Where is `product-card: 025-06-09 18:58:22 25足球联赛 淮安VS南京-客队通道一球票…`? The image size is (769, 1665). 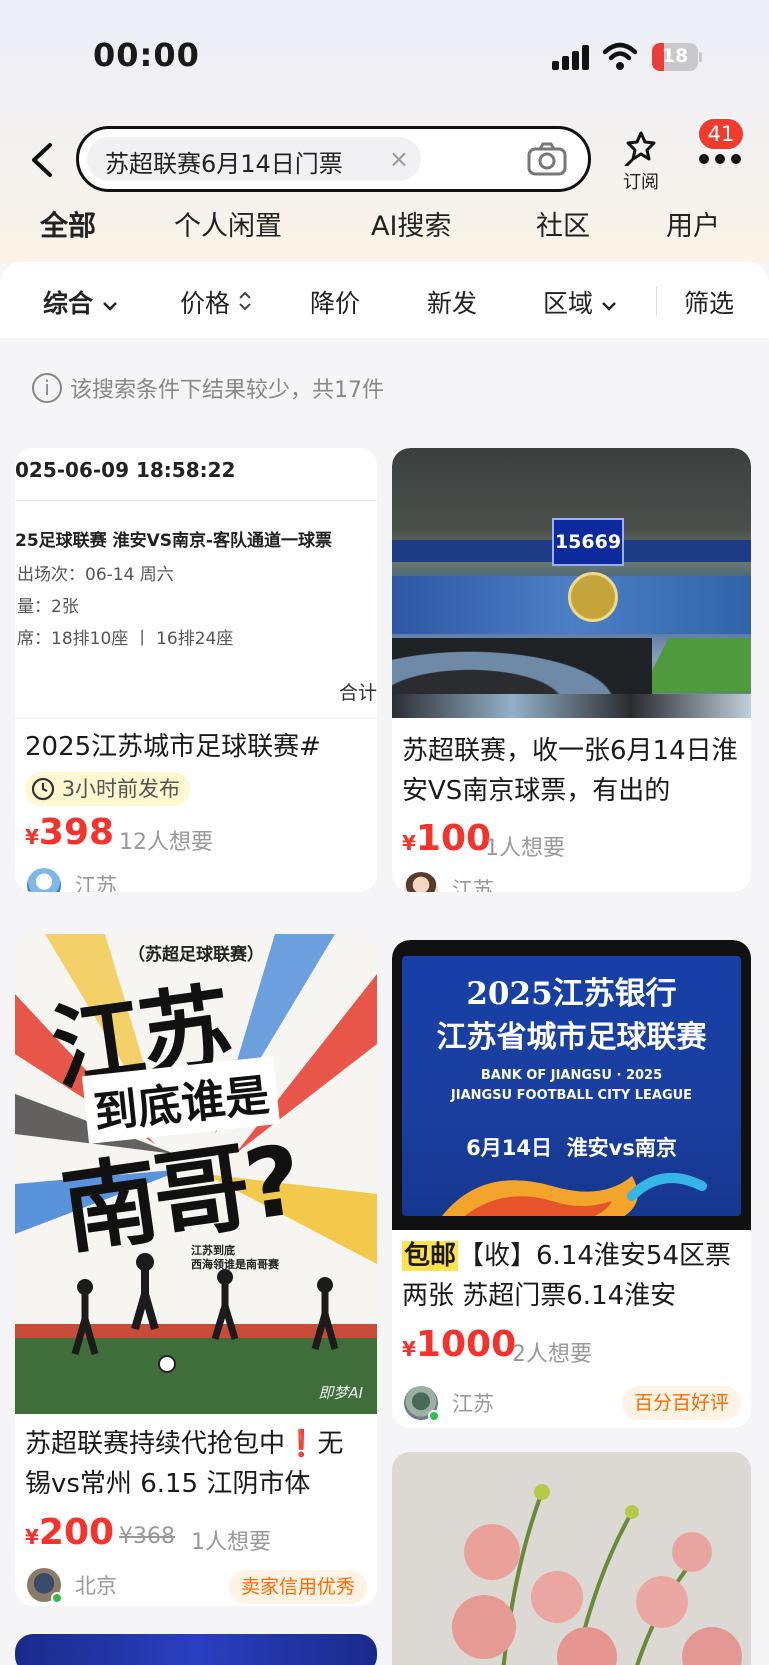 product-card: 025-06-09 18:58:22 25足球联赛 淮安VS南京-客队通道一球票… is located at coordinates (196, 670).